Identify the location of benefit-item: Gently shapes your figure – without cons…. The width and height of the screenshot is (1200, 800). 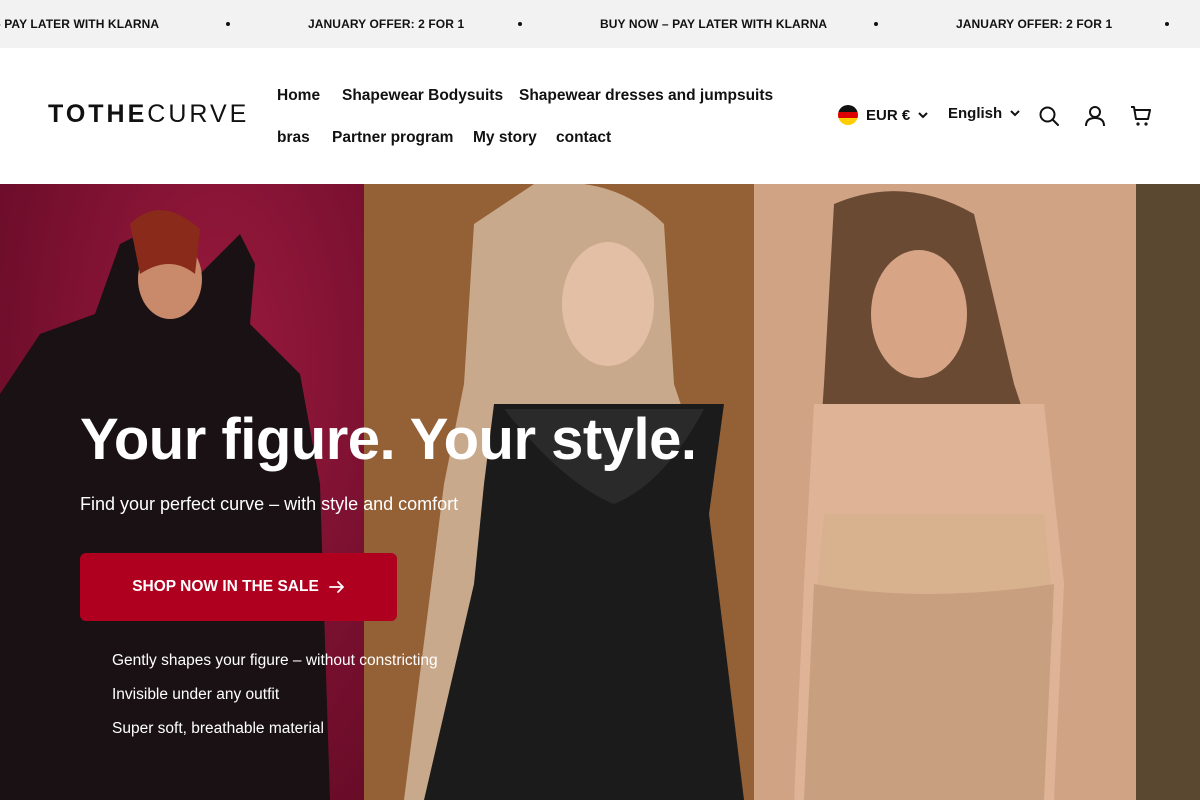
(275, 660).